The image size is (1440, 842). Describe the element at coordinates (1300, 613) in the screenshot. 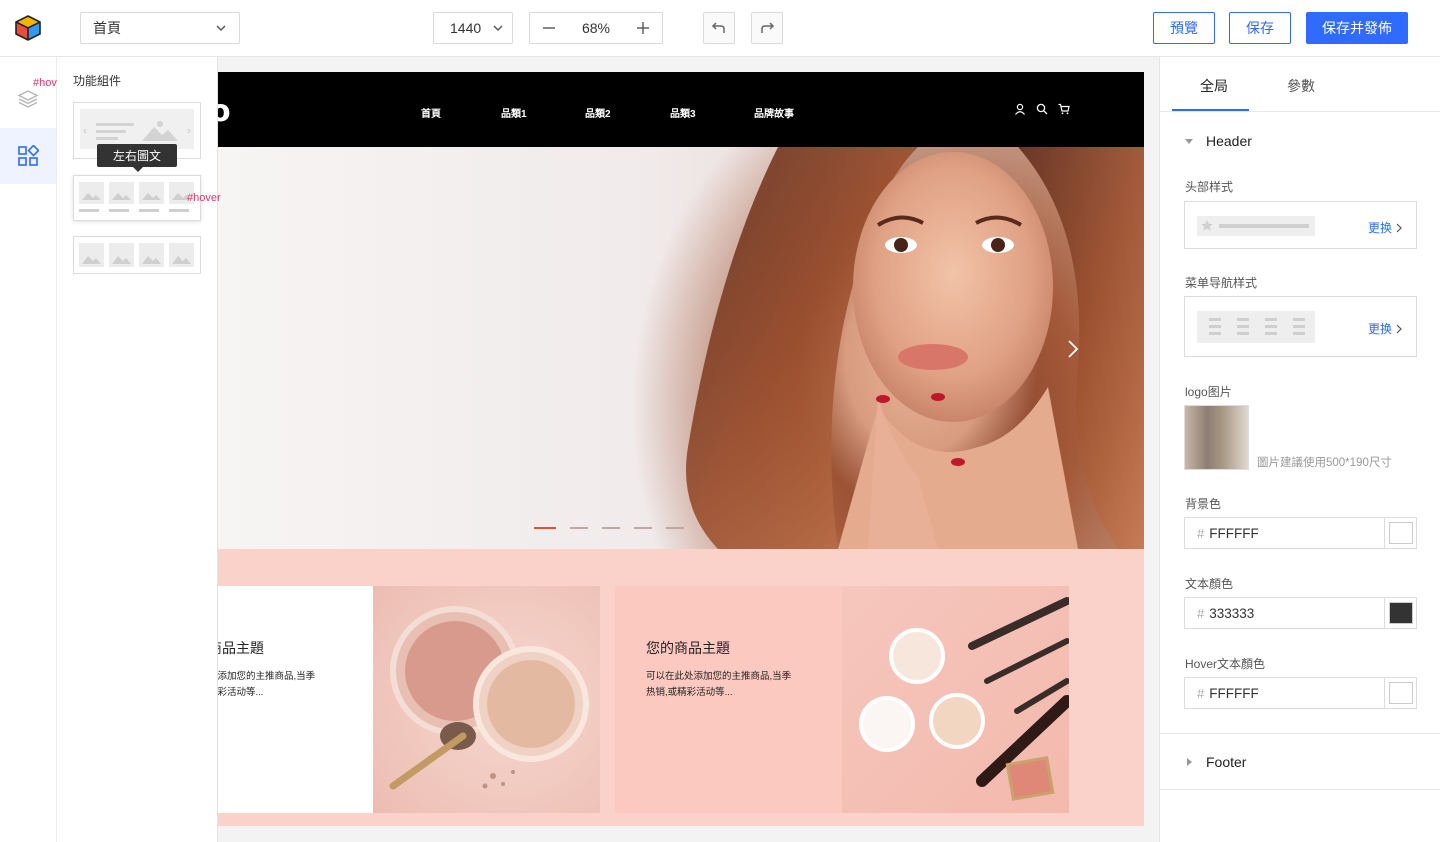

I see `text-color-input: # 333333` at that location.